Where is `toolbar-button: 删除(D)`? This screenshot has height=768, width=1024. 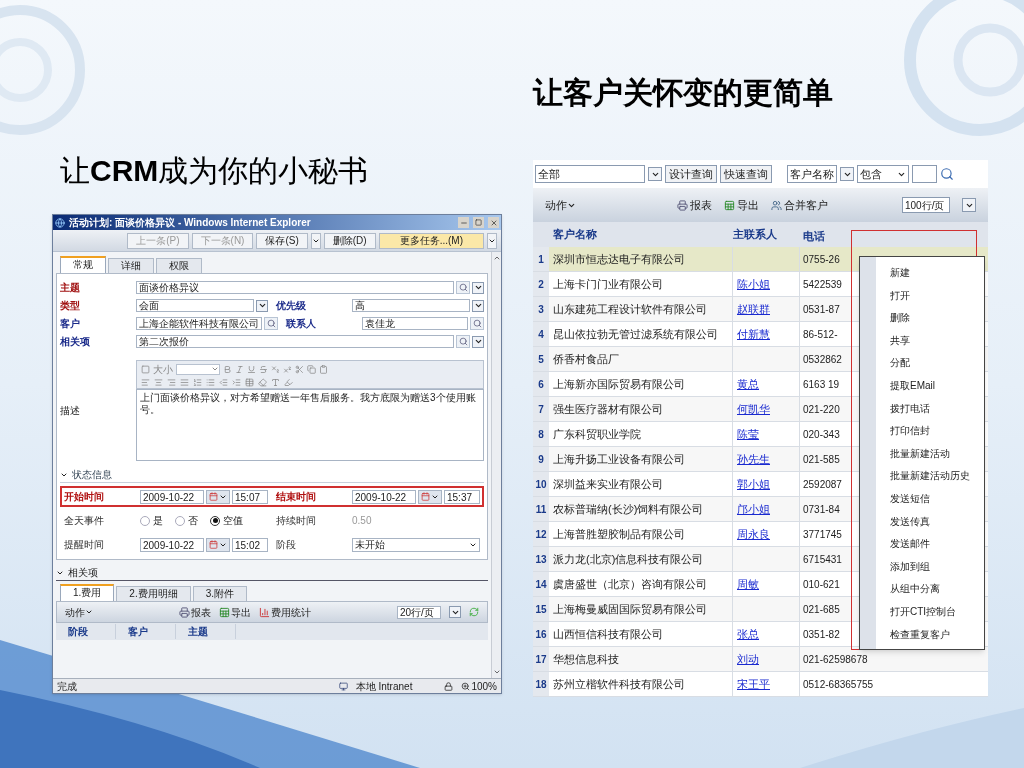
toolbar-button: 删除(D) is located at coordinates (349, 240).